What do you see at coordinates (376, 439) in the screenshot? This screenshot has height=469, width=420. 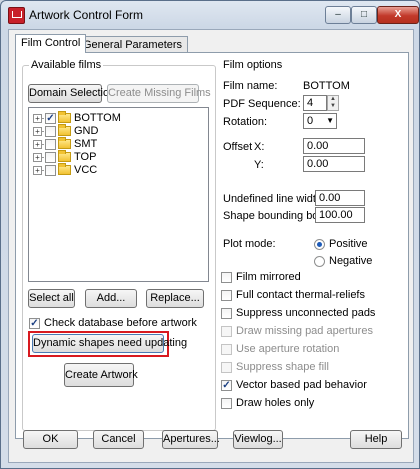 I see `help-button: Help` at bounding box center [376, 439].